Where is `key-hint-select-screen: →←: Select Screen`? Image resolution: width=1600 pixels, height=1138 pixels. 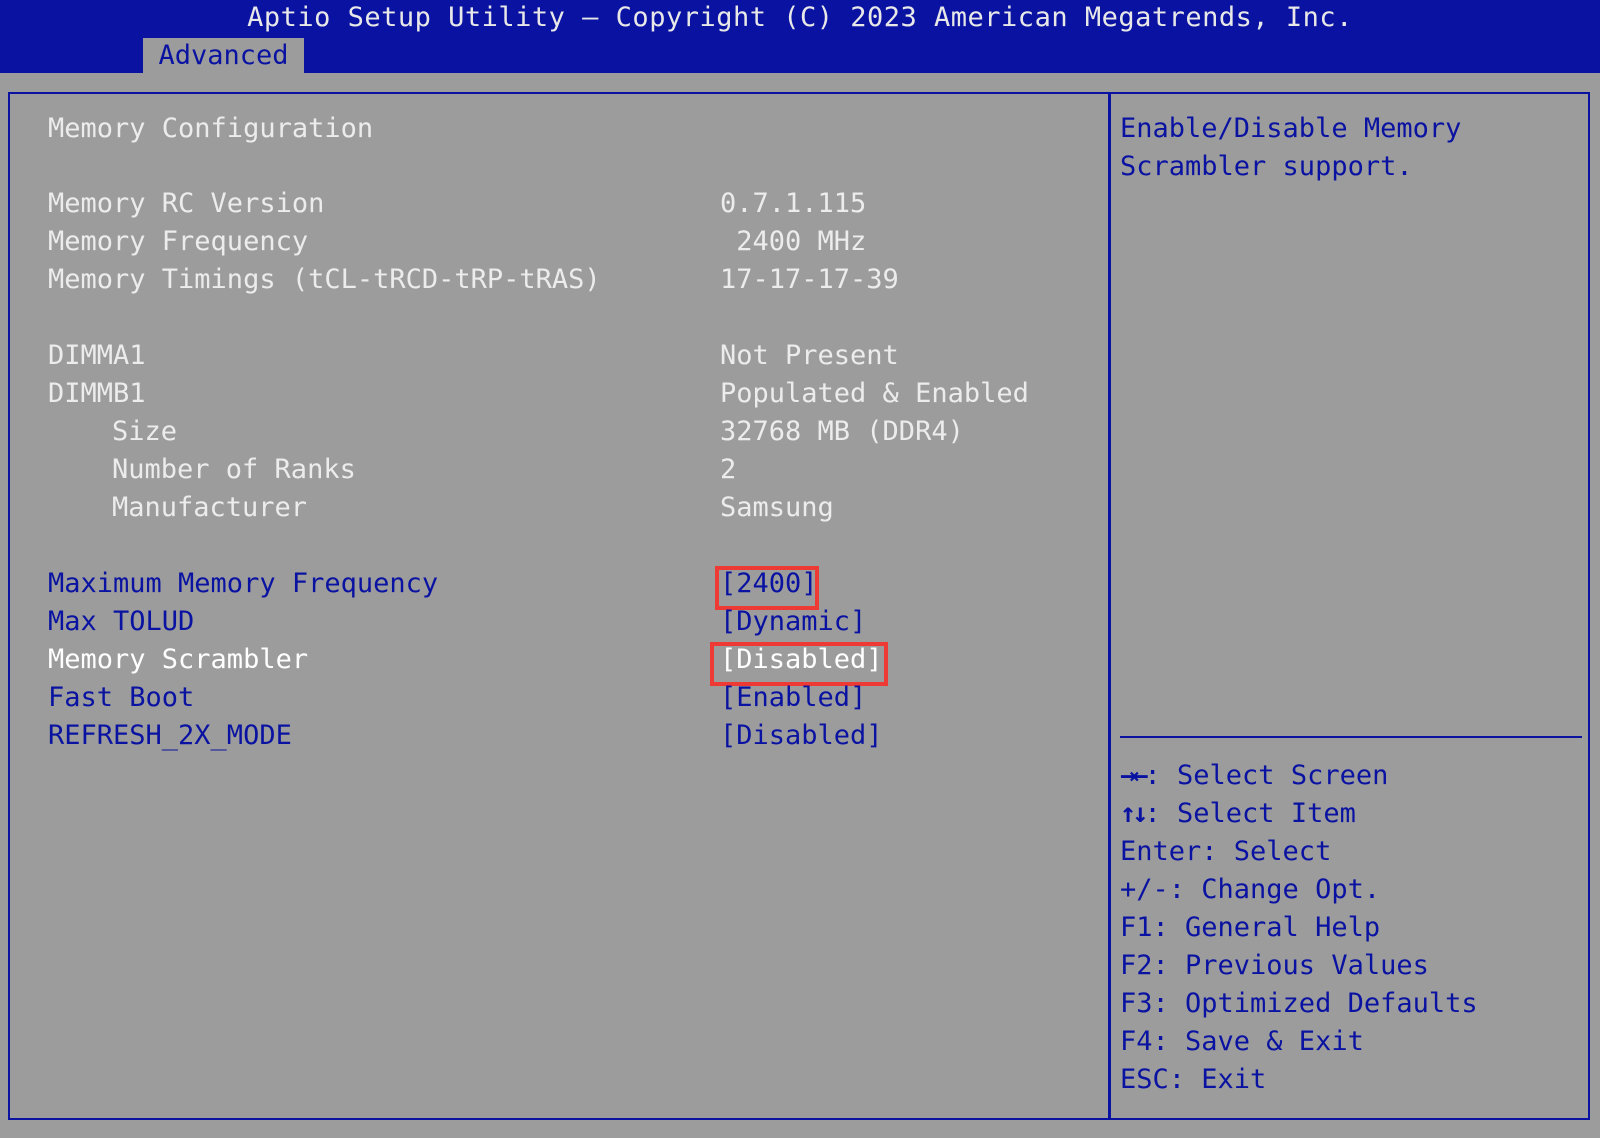 key-hint-select-screen: →←: Select Screen is located at coordinates (1254, 776).